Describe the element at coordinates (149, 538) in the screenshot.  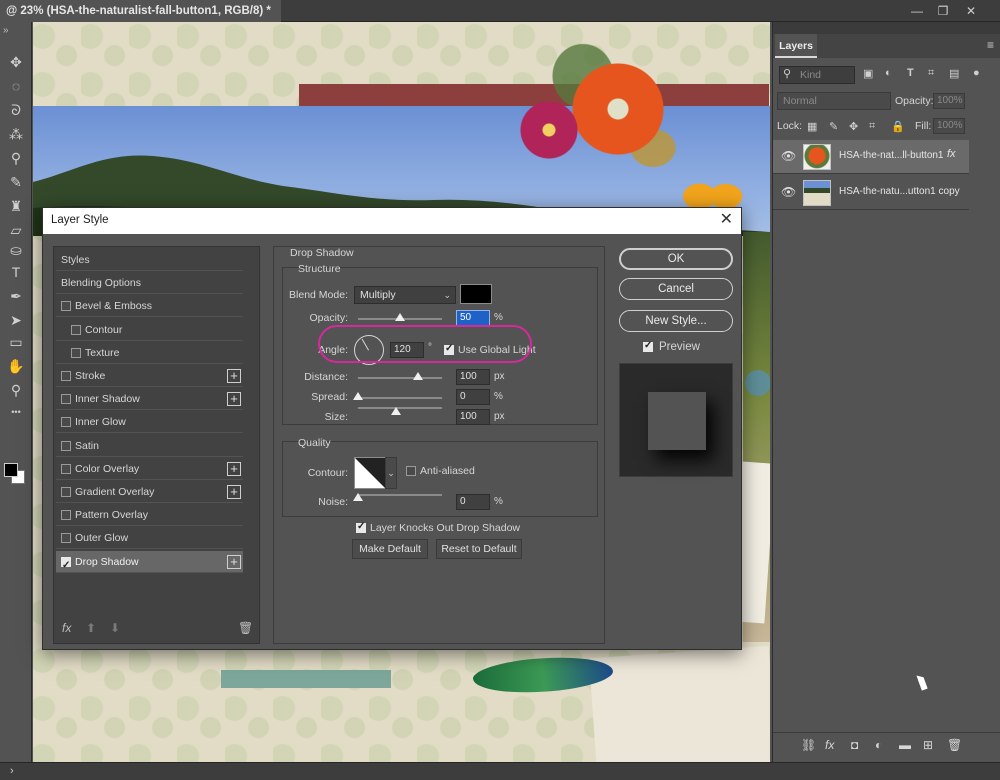
I see `style-row-outer-glow: Outer Glow` at that location.